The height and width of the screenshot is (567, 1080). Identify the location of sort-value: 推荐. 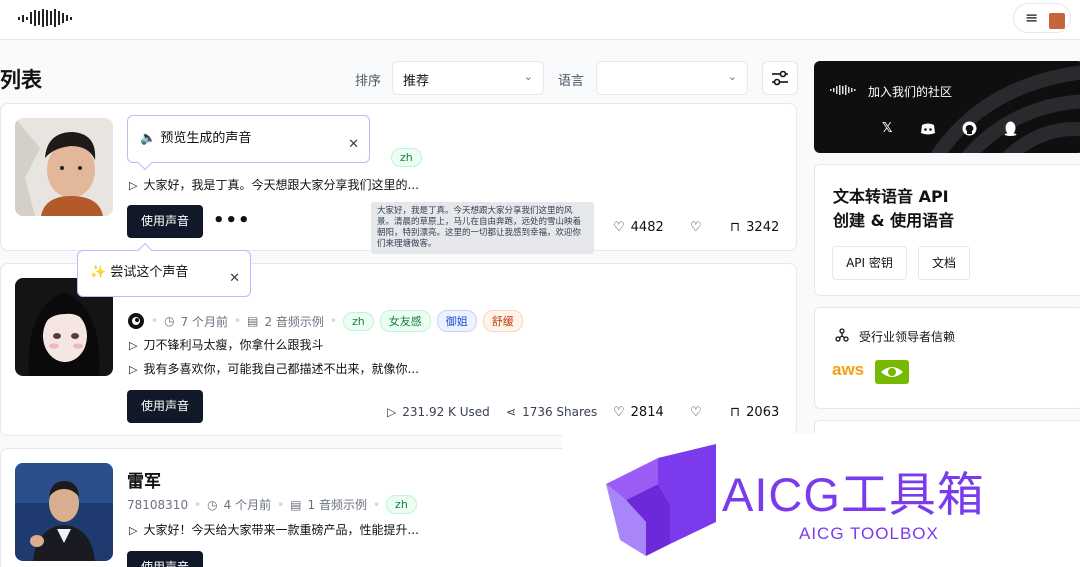
(416, 81).